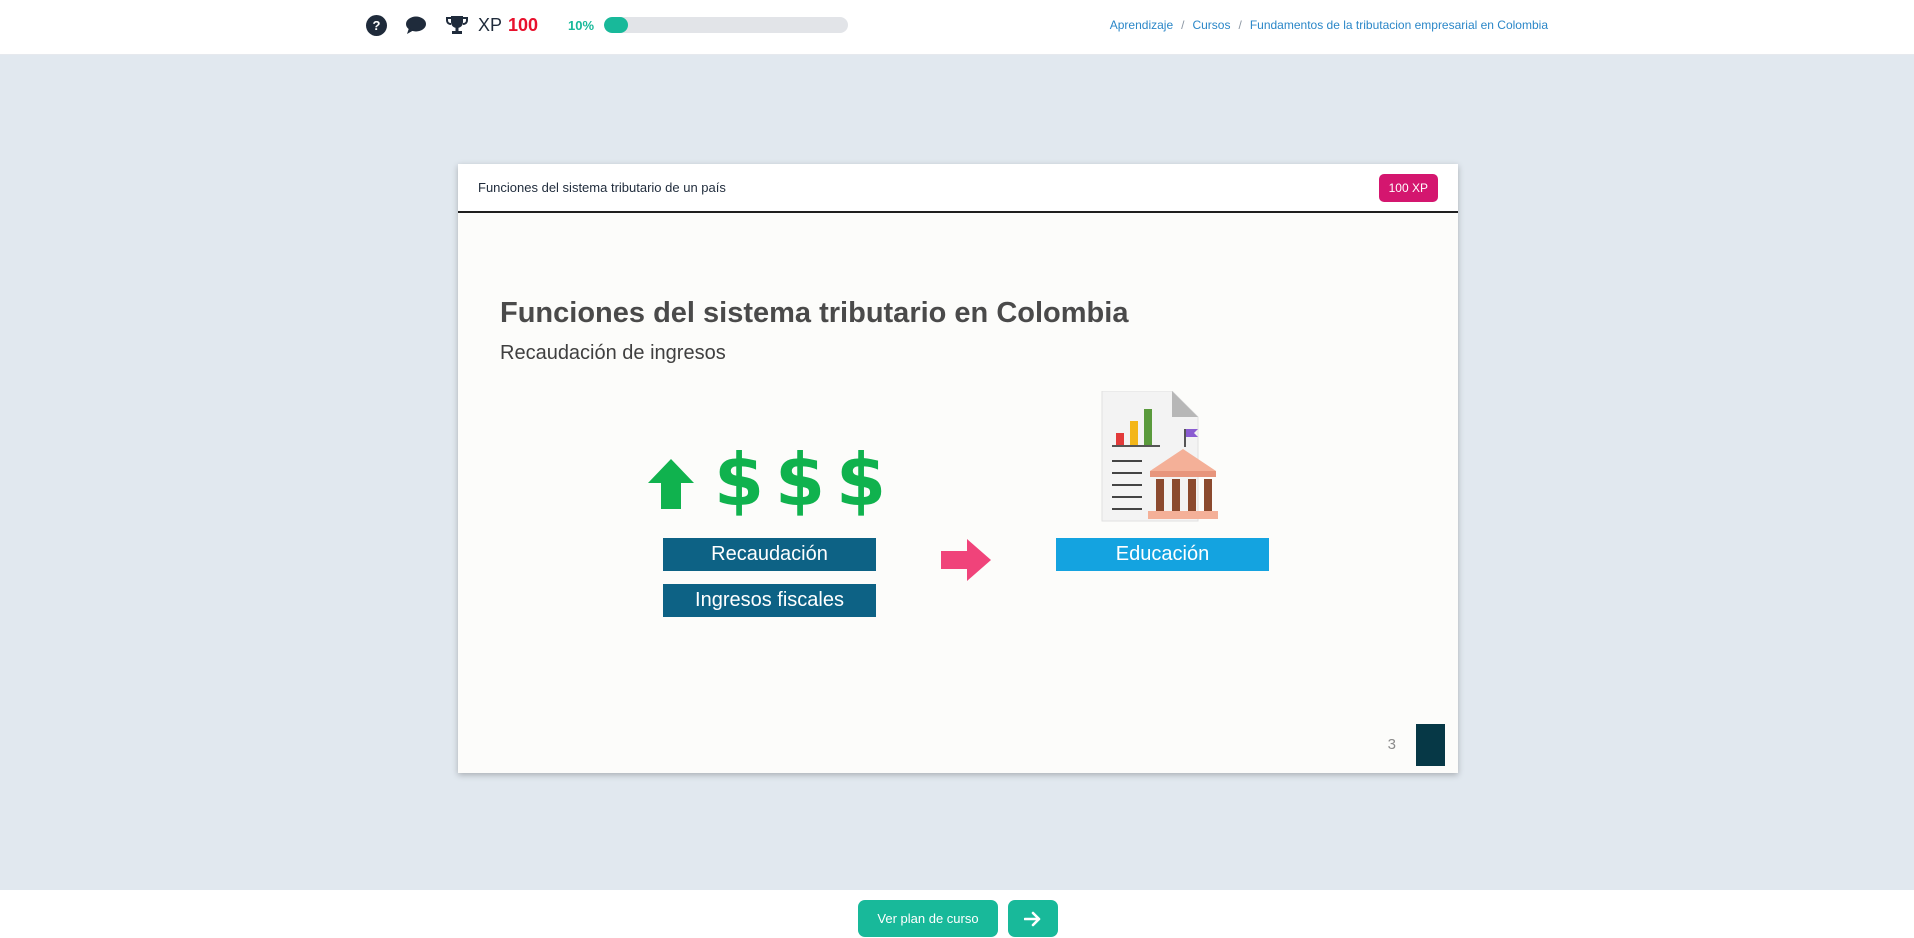 This screenshot has height=938, width=1914. Describe the element at coordinates (1159, 456) in the screenshot. I see `finance-report-bank-icon` at that location.